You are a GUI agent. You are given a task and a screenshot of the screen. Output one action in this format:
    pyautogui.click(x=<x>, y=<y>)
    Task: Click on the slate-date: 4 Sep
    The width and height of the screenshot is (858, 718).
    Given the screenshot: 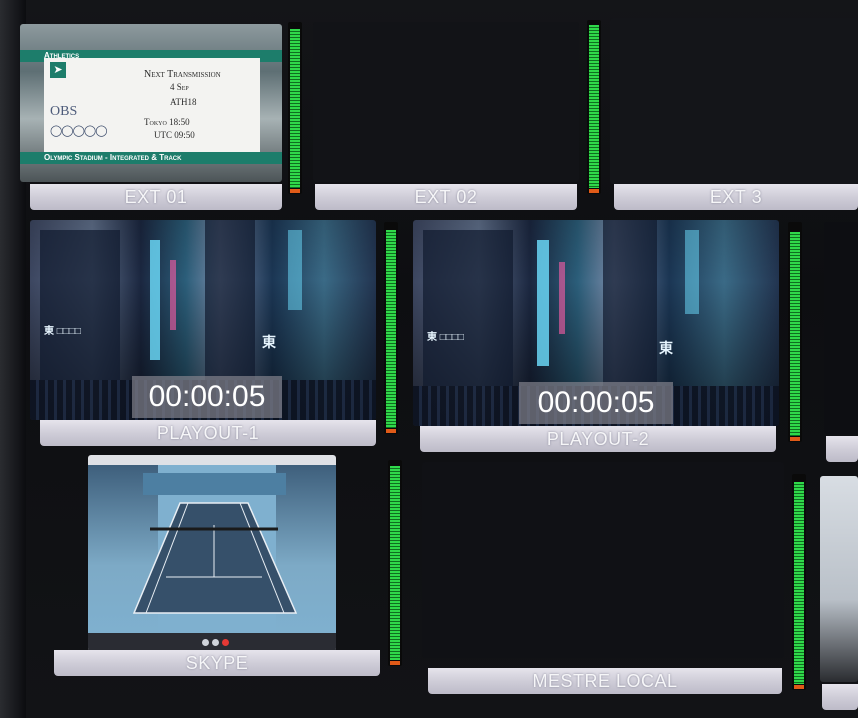 What is the action you would take?
    pyautogui.click(x=179, y=87)
    